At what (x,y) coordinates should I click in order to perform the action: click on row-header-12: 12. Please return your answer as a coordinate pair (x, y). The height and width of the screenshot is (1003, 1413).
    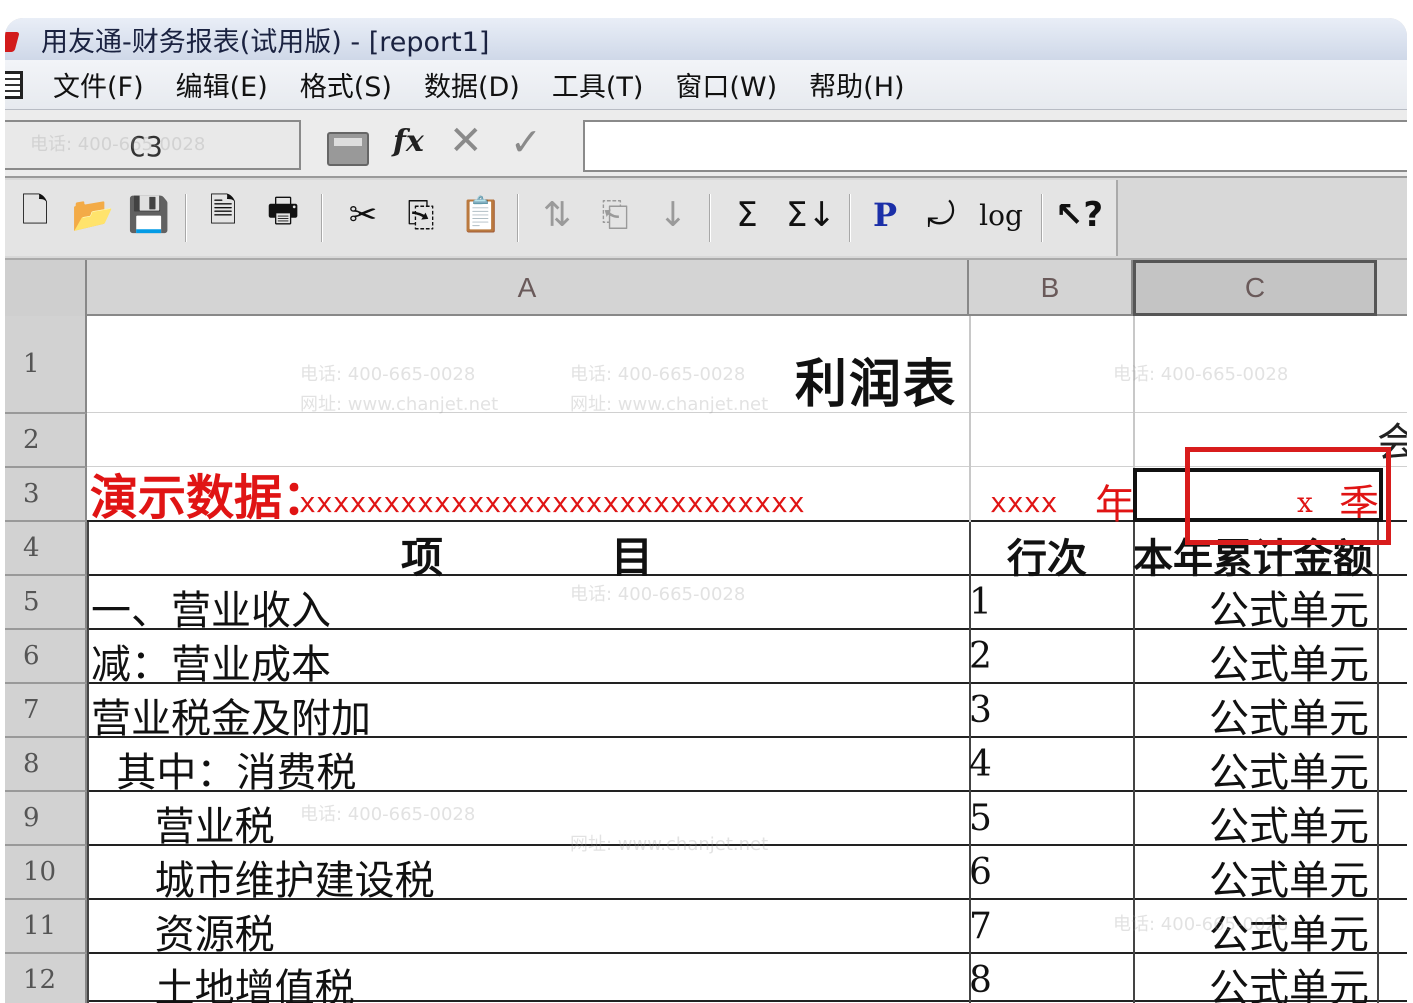
    Looking at the image, I should click on (46, 978).